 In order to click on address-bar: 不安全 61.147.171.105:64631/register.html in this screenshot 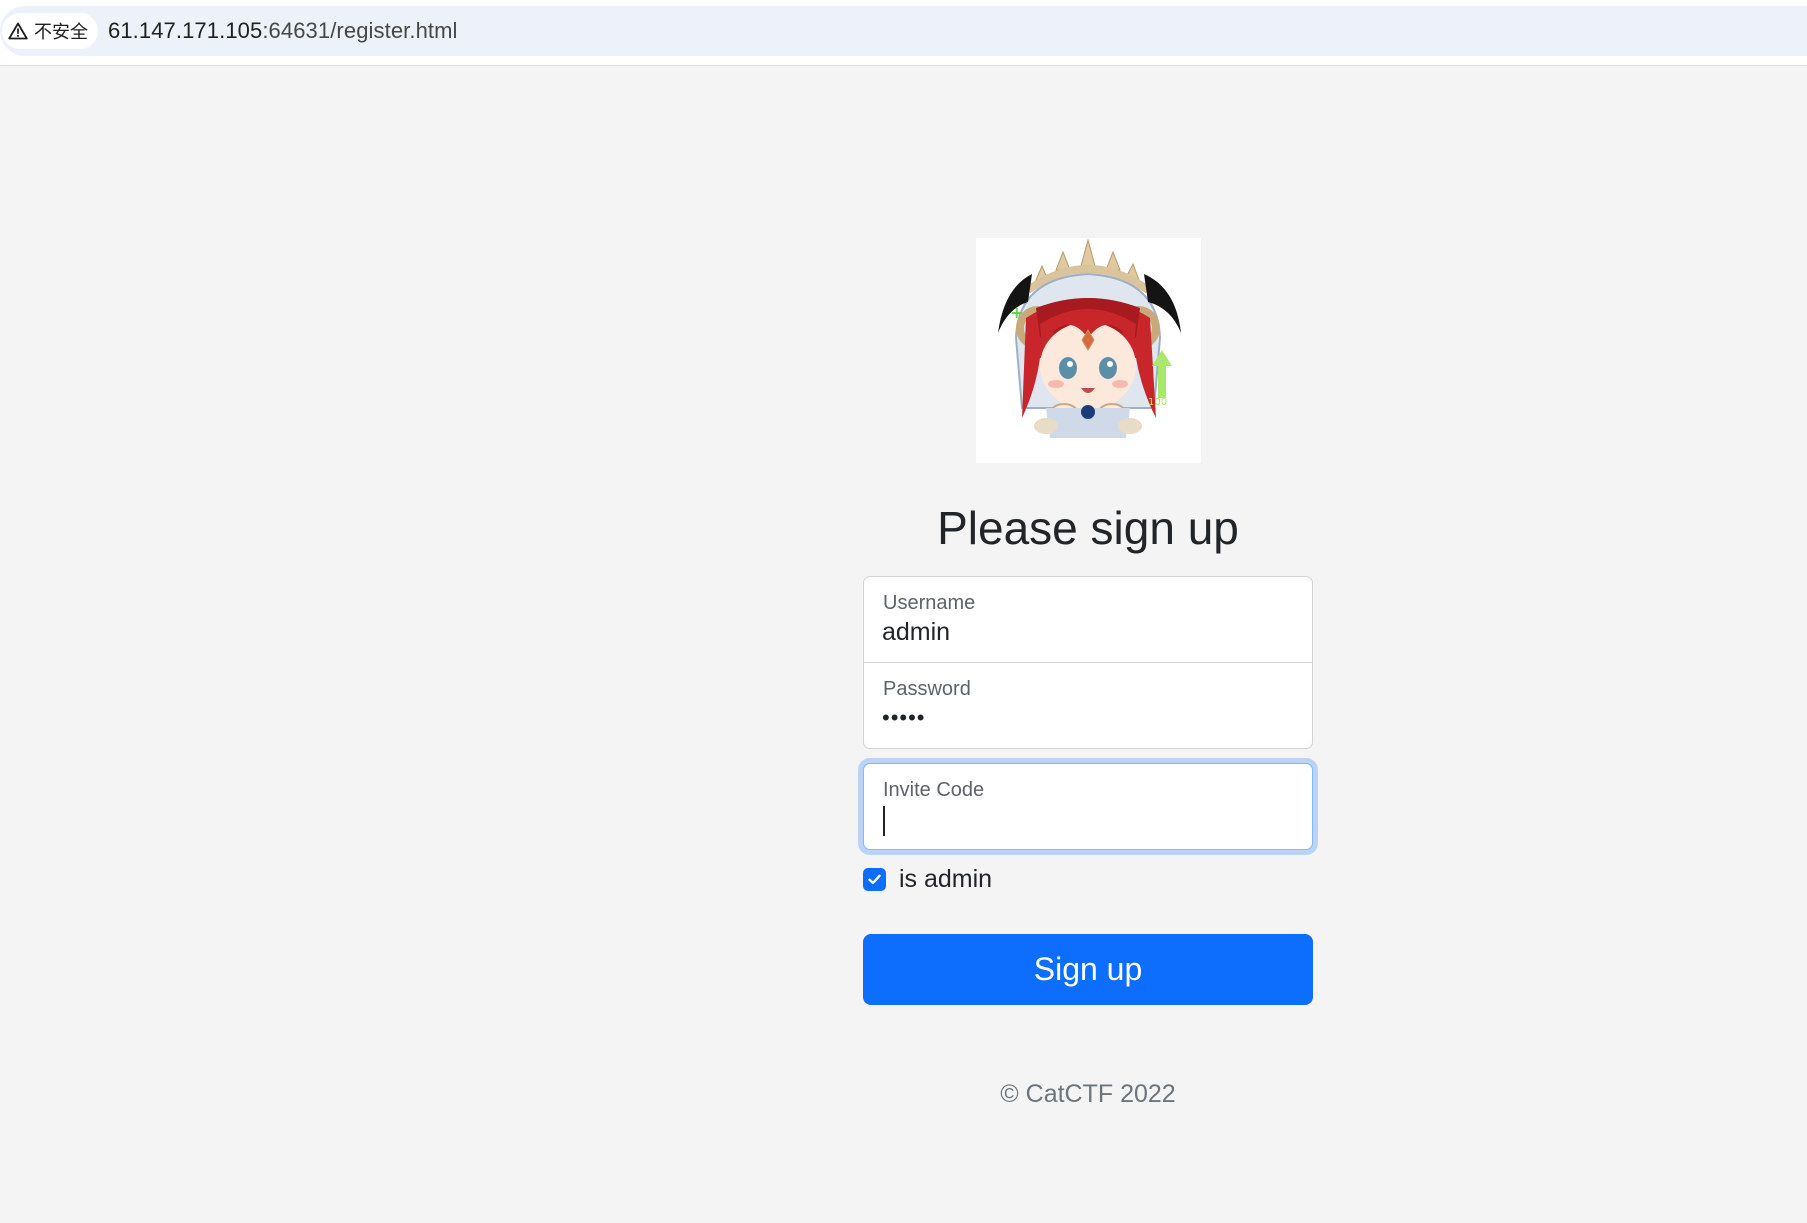, I will do `click(903, 31)`.